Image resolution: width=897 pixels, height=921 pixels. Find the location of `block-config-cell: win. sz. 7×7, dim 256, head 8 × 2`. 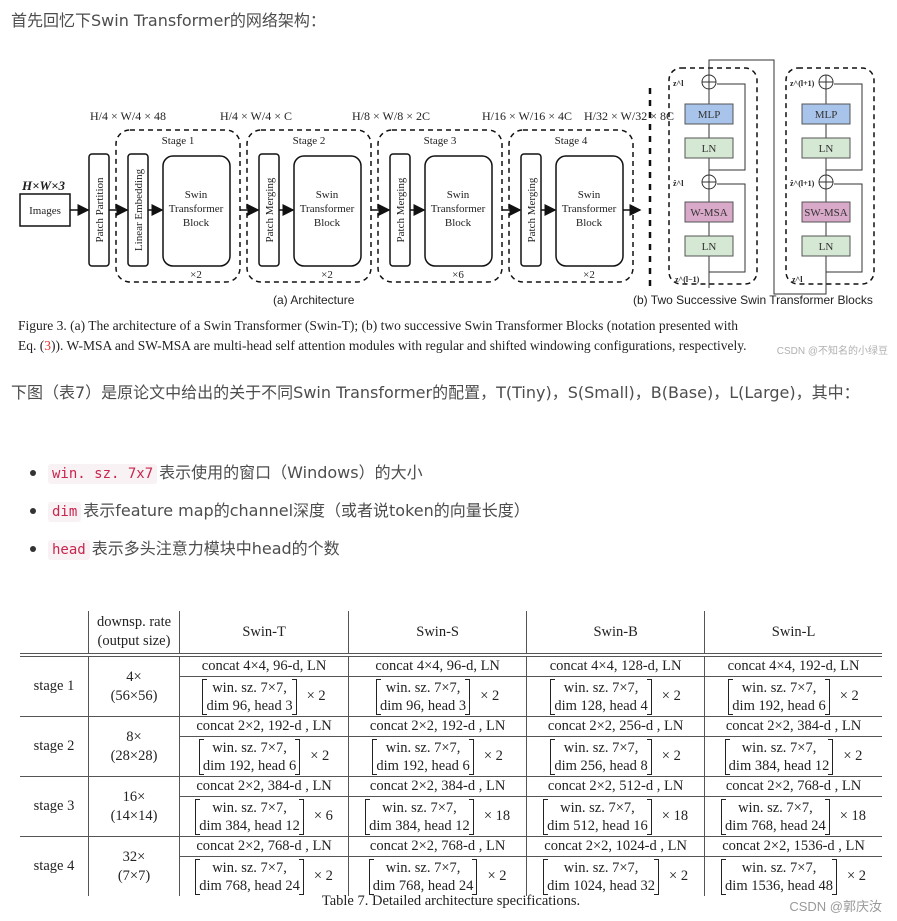

block-config-cell: win. sz. 7×7, dim 256, head 8 × 2 is located at coordinates (615, 756).